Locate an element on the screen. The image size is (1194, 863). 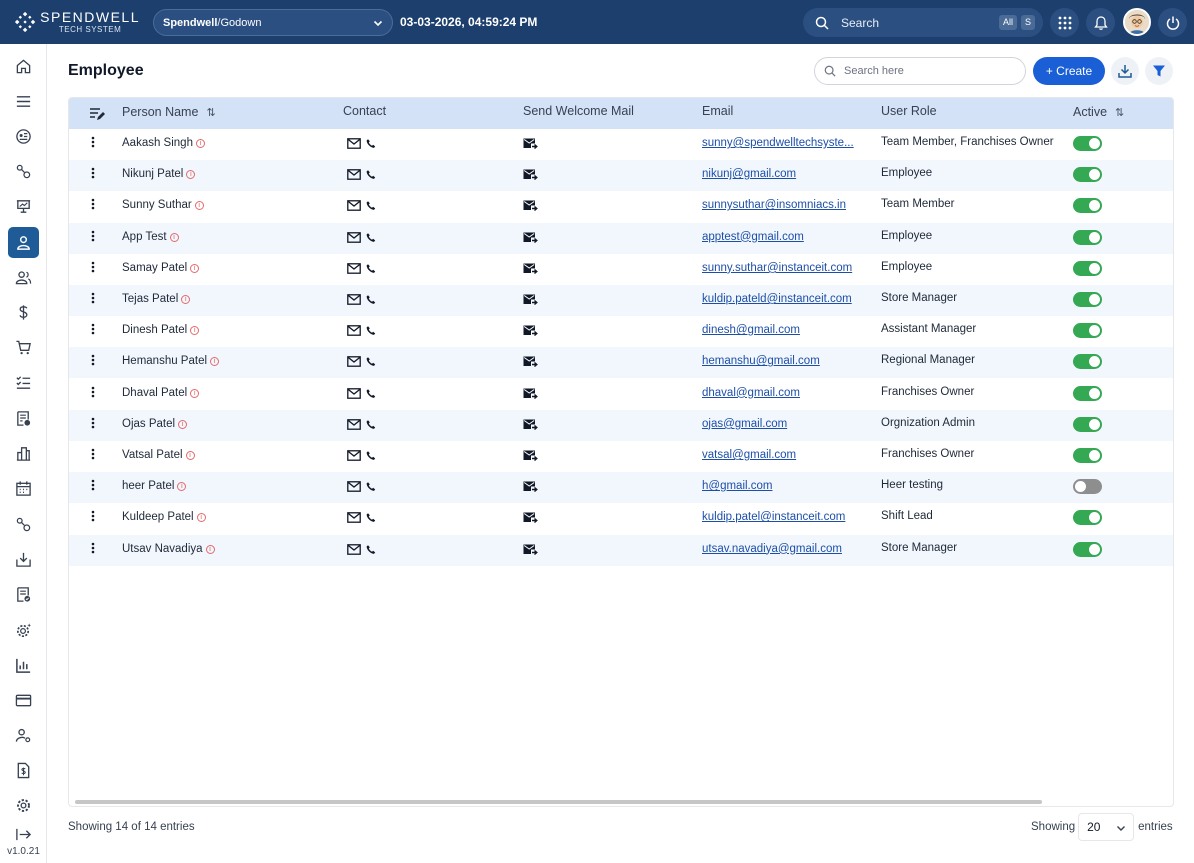
person-name: Utsav Navadiya is located at coordinates (162, 549).